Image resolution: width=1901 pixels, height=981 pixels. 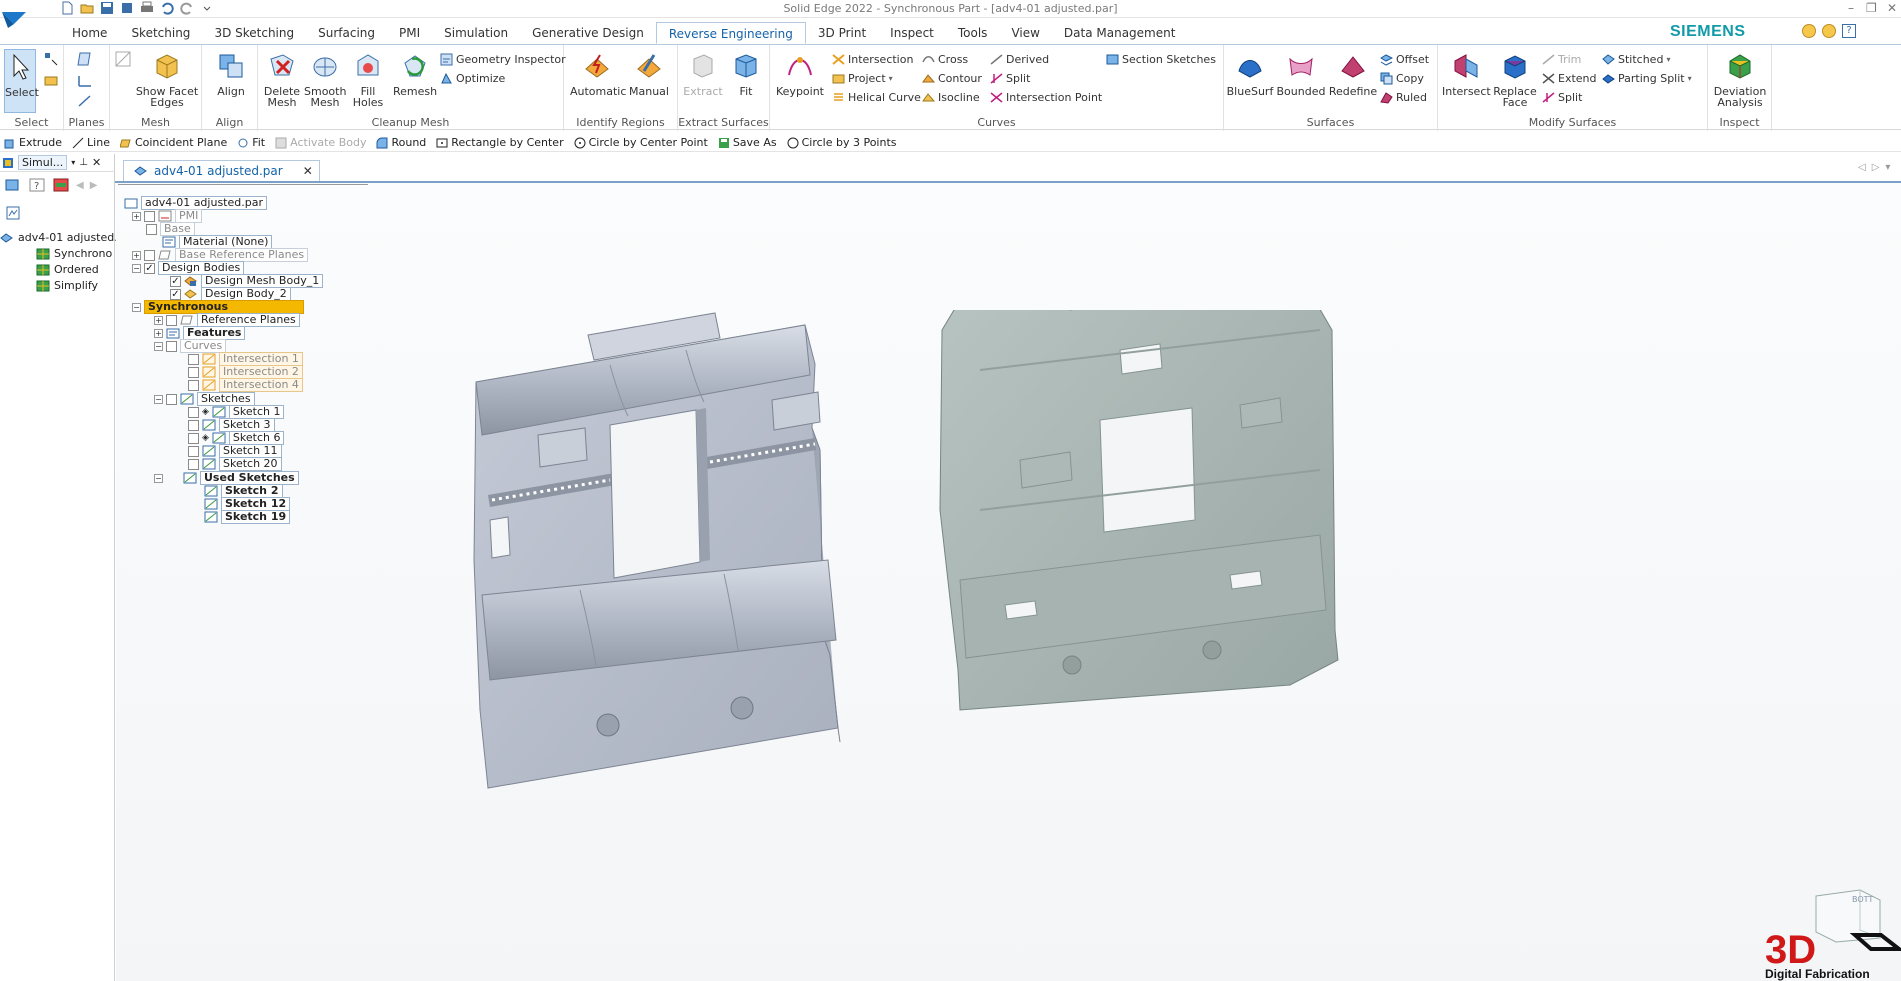 I want to click on tree-node-features: + Features, so click(x=200, y=333).